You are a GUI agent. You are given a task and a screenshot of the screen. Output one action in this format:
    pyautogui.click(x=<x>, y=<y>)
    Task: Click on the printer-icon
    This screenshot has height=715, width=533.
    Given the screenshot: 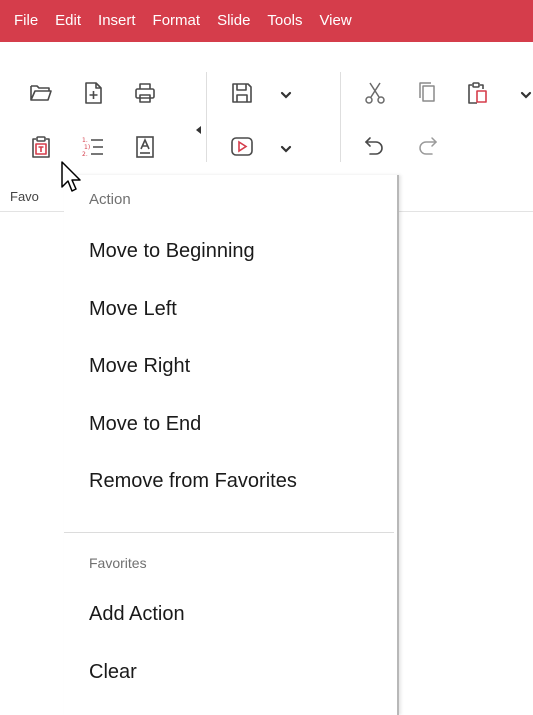 What is the action you would take?
    pyautogui.click(x=145, y=93)
    